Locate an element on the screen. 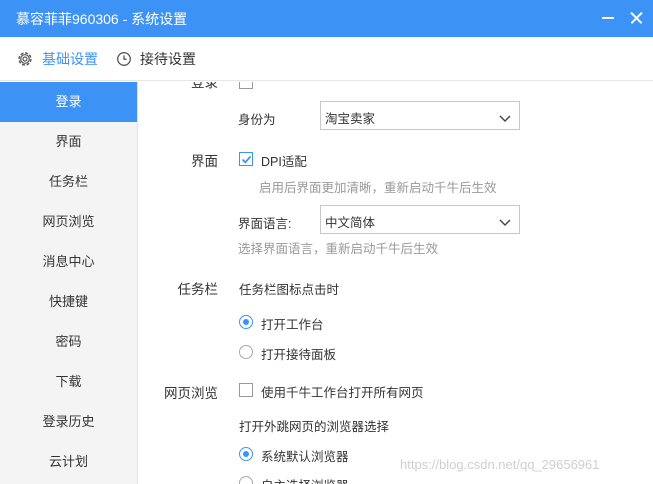 Image resolution: width=653 pixels, height=484 pixels. language-select: 中文简体 is located at coordinates (420, 219).